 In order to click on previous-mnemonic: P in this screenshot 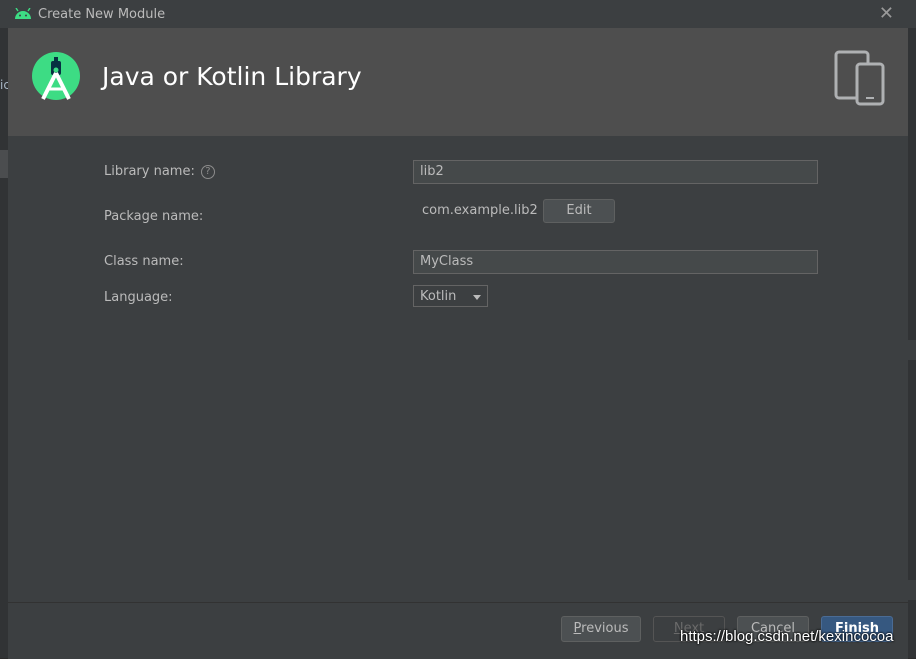, I will do `click(577, 628)`.